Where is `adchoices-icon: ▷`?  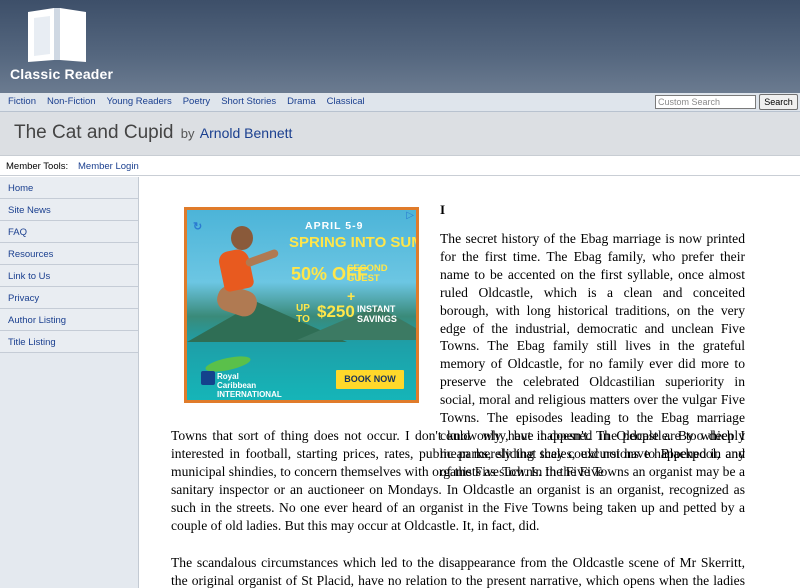 adchoices-icon: ▷ is located at coordinates (410, 215).